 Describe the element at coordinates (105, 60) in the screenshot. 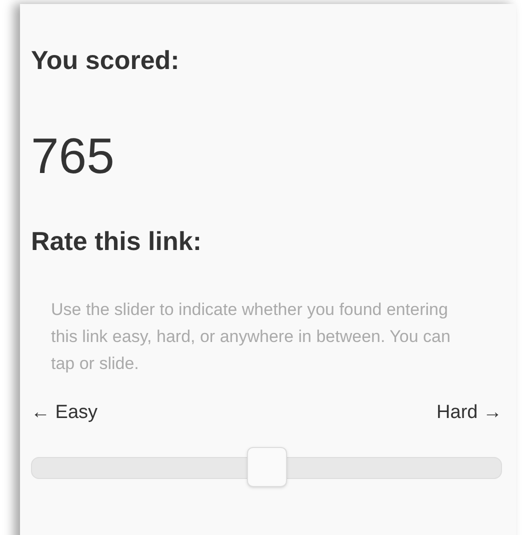

I see `score-heading: You scored:` at that location.